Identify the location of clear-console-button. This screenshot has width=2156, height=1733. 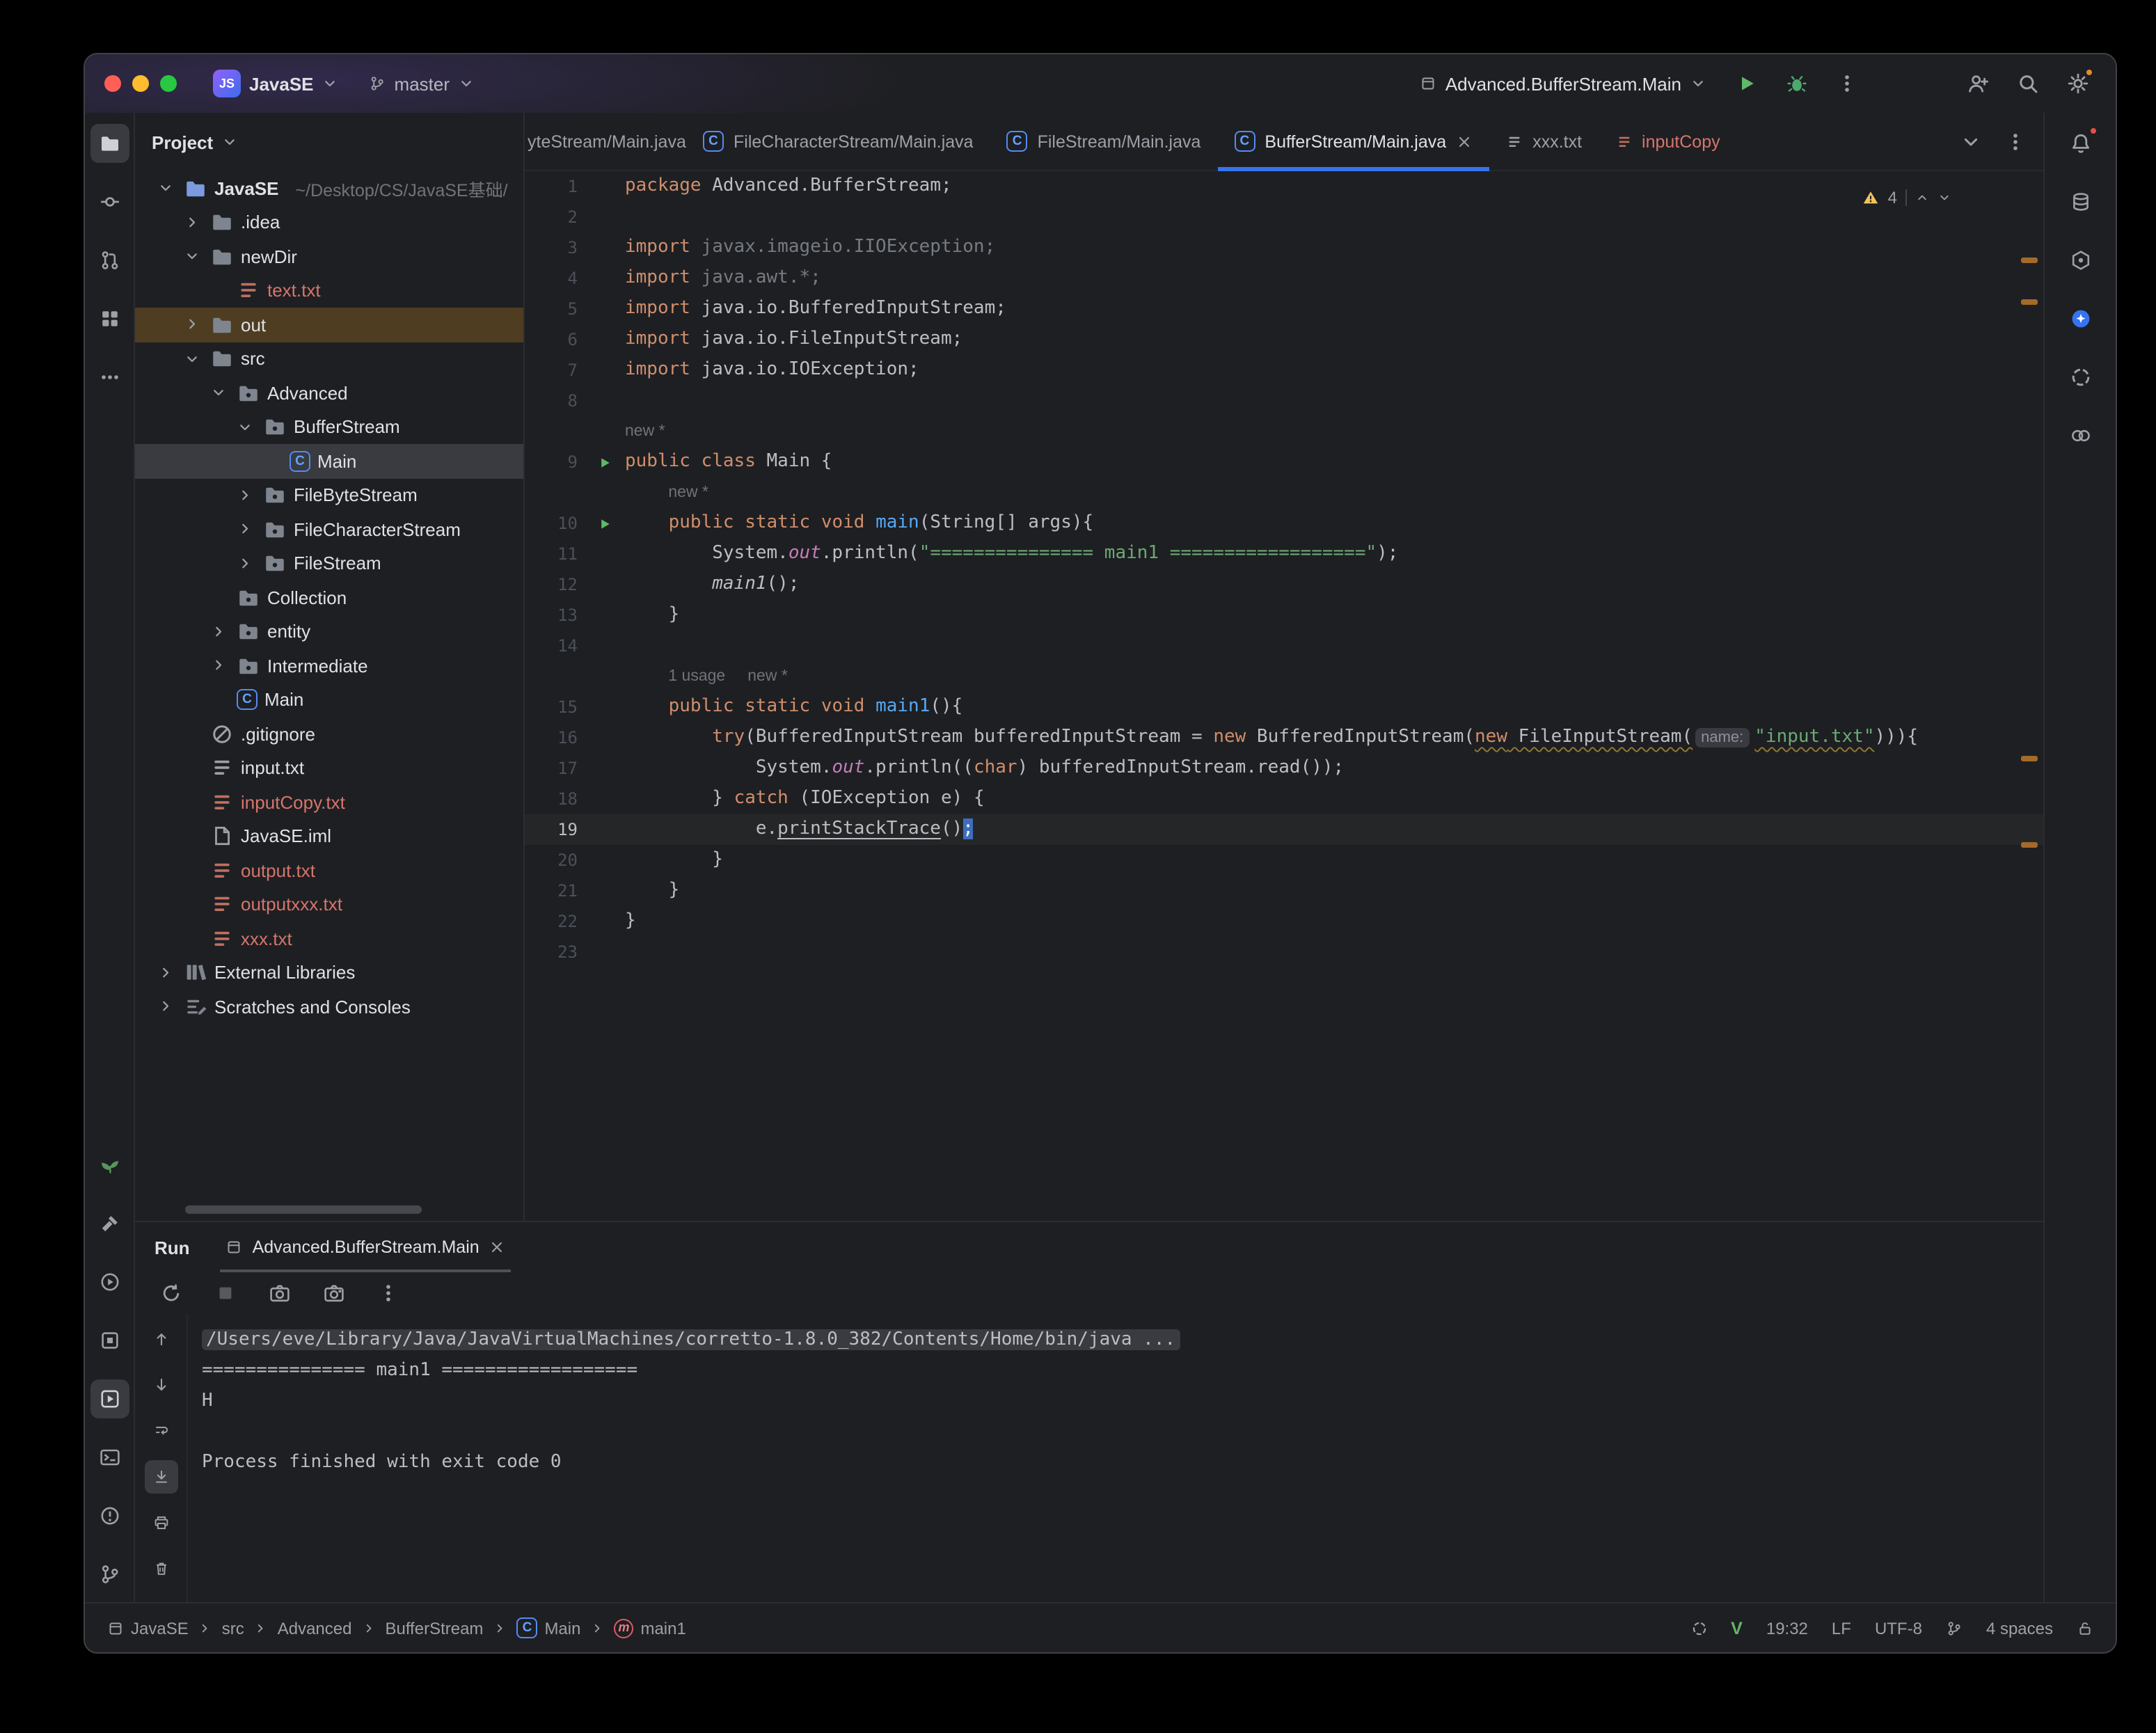
(160, 1569).